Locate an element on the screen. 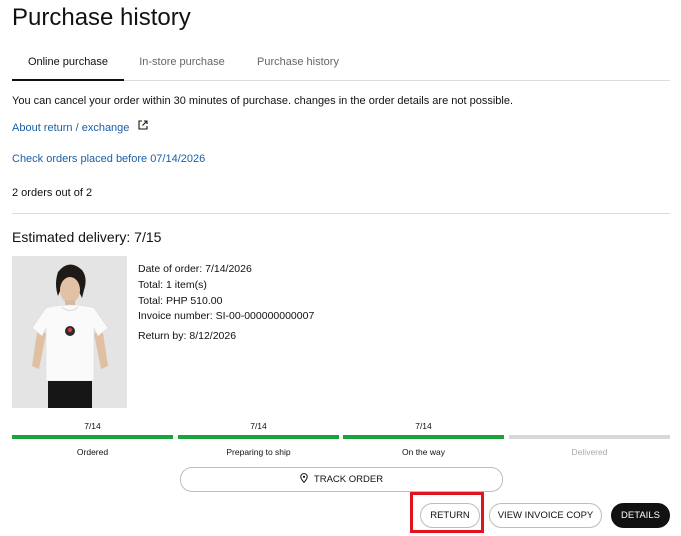 This screenshot has width=681, height=536. details-button: DETAILS is located at coordinates (640, 515).